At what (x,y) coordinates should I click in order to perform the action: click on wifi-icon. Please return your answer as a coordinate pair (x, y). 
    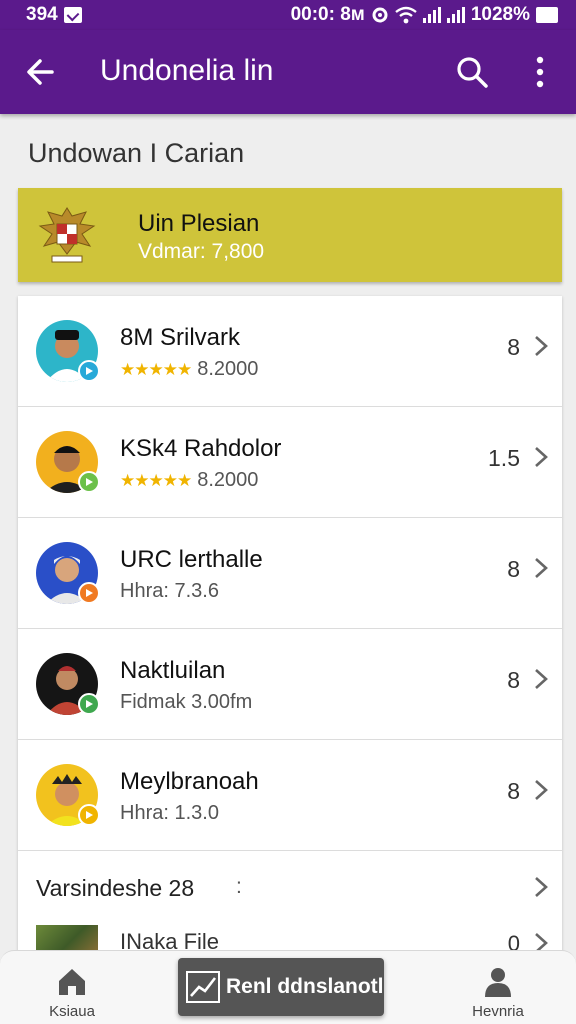
    Looking at the image, I should click on (406, 15).